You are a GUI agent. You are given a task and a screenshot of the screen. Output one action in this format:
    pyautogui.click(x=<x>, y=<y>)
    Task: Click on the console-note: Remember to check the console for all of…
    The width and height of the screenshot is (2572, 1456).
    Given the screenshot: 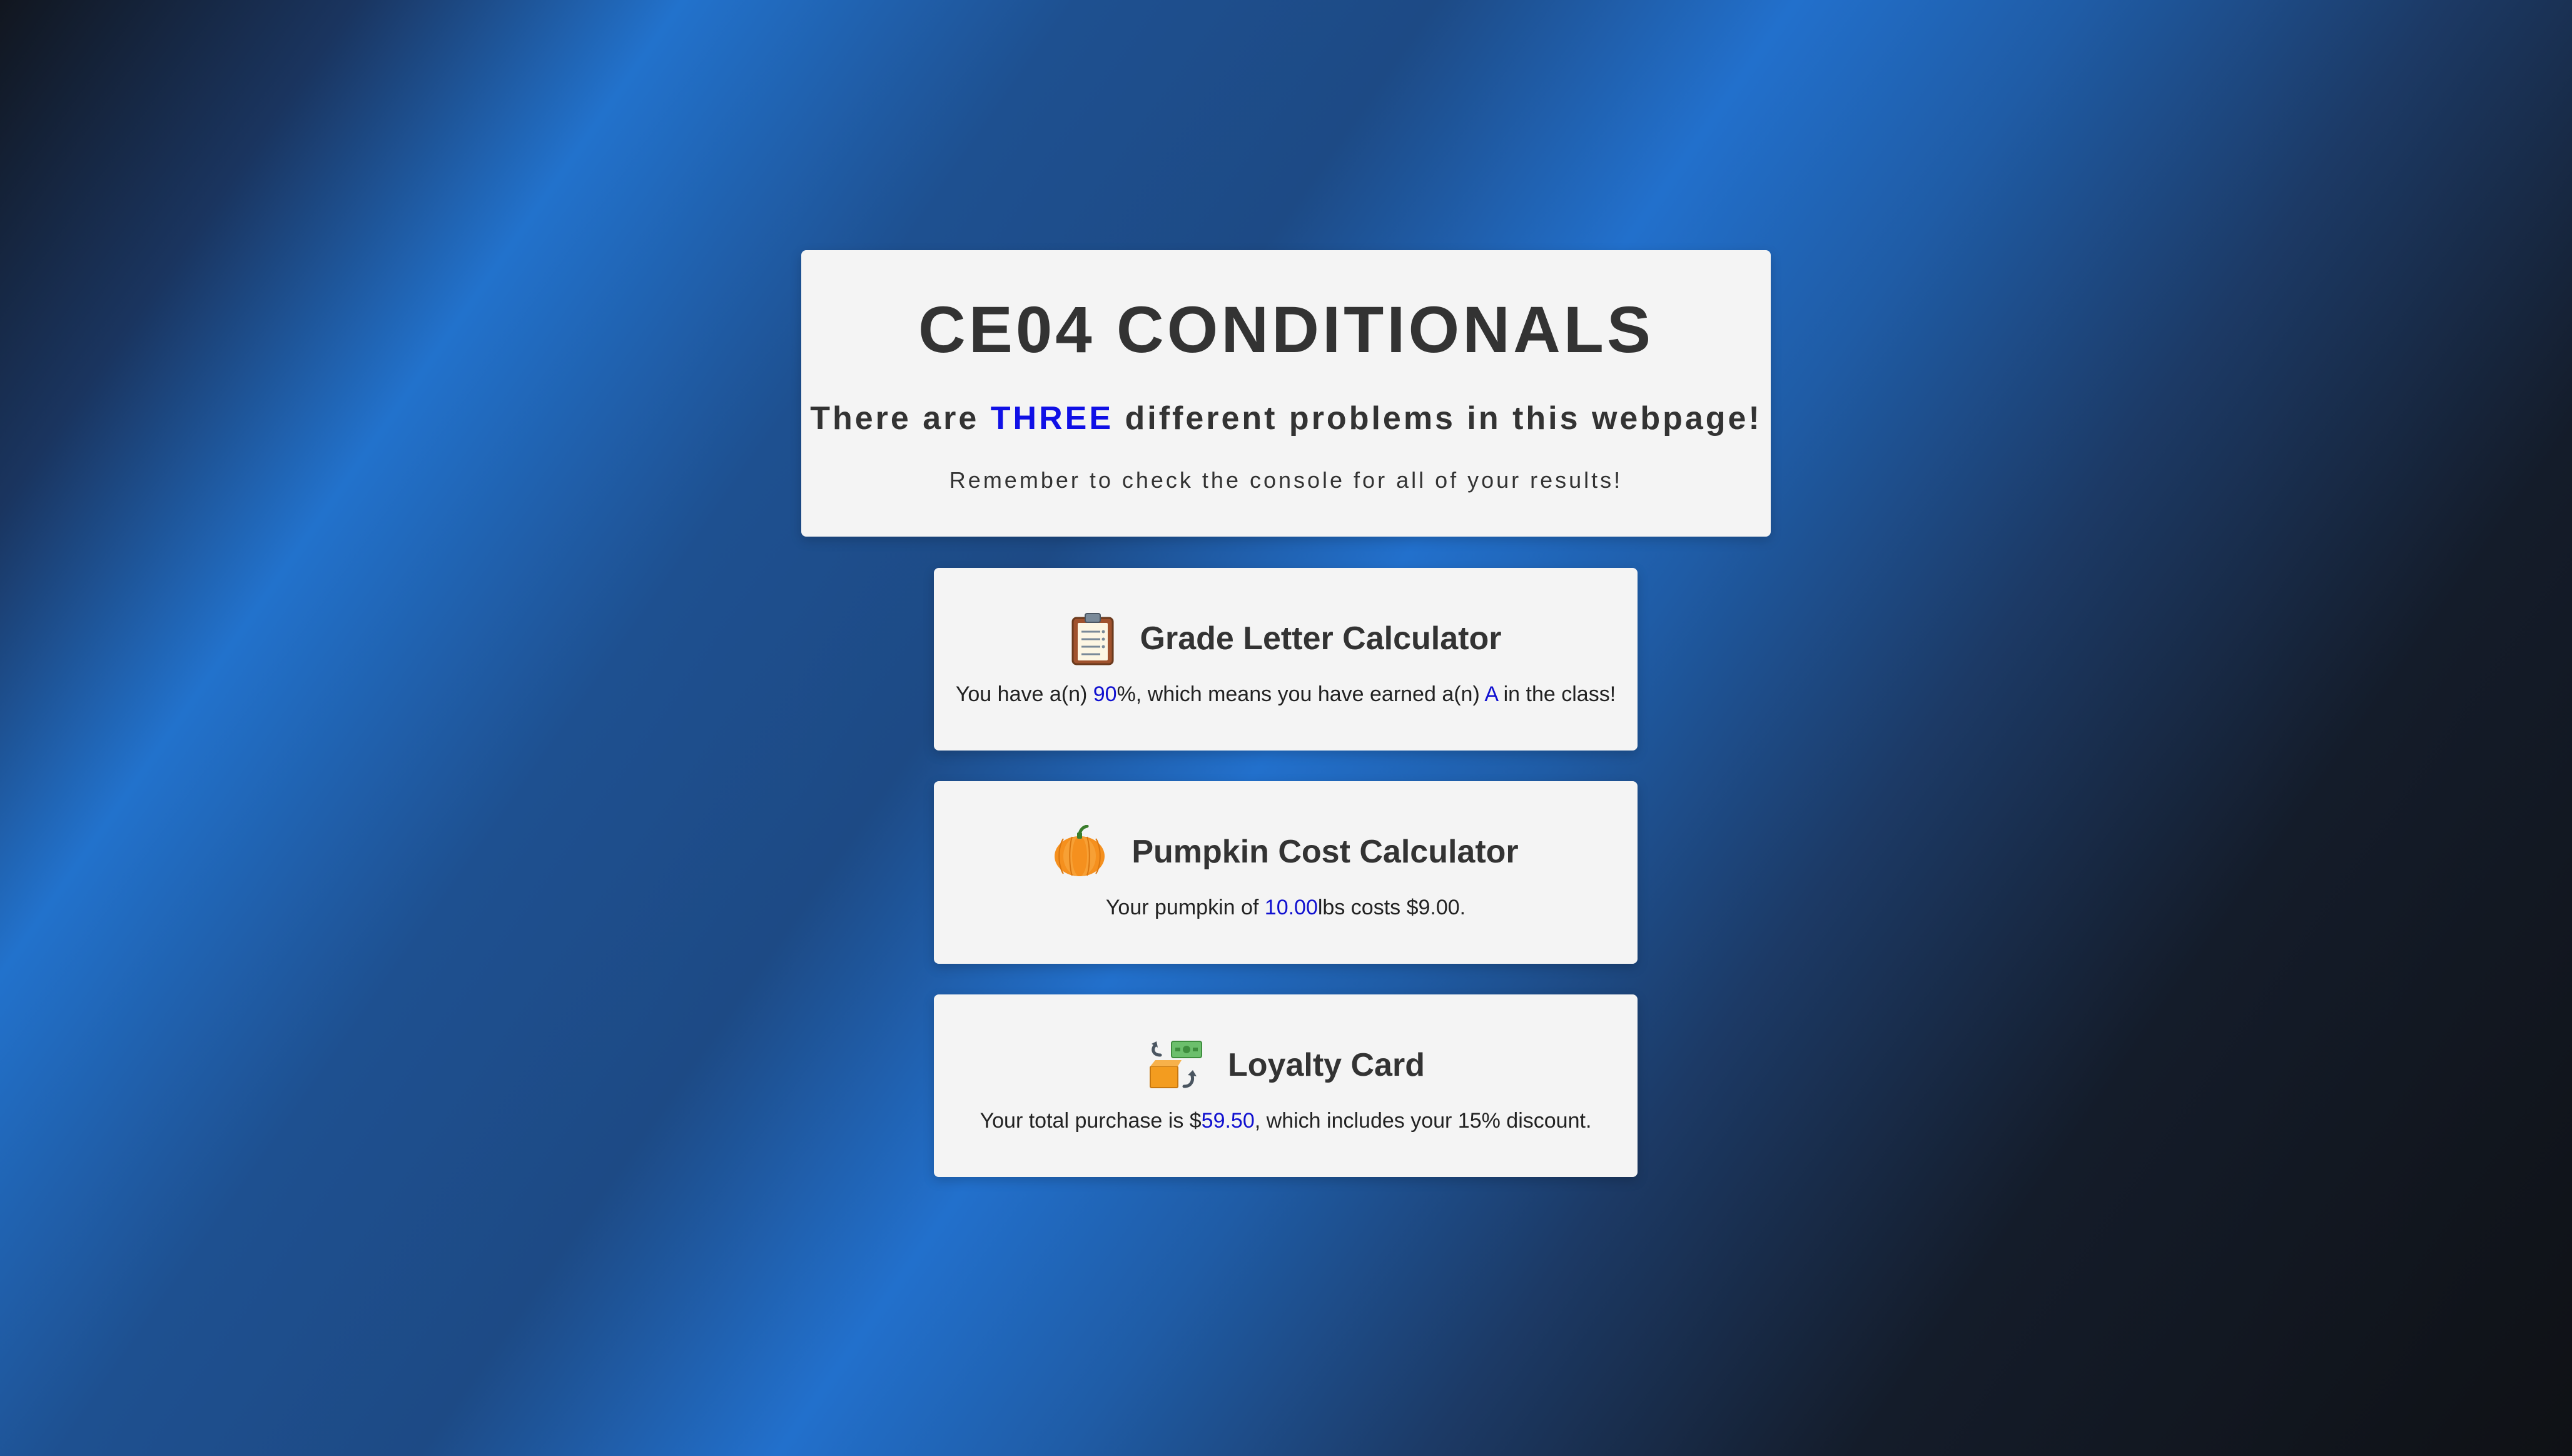 What is the action you would take?
    pyautogui.click(x=1286, y=480)
    